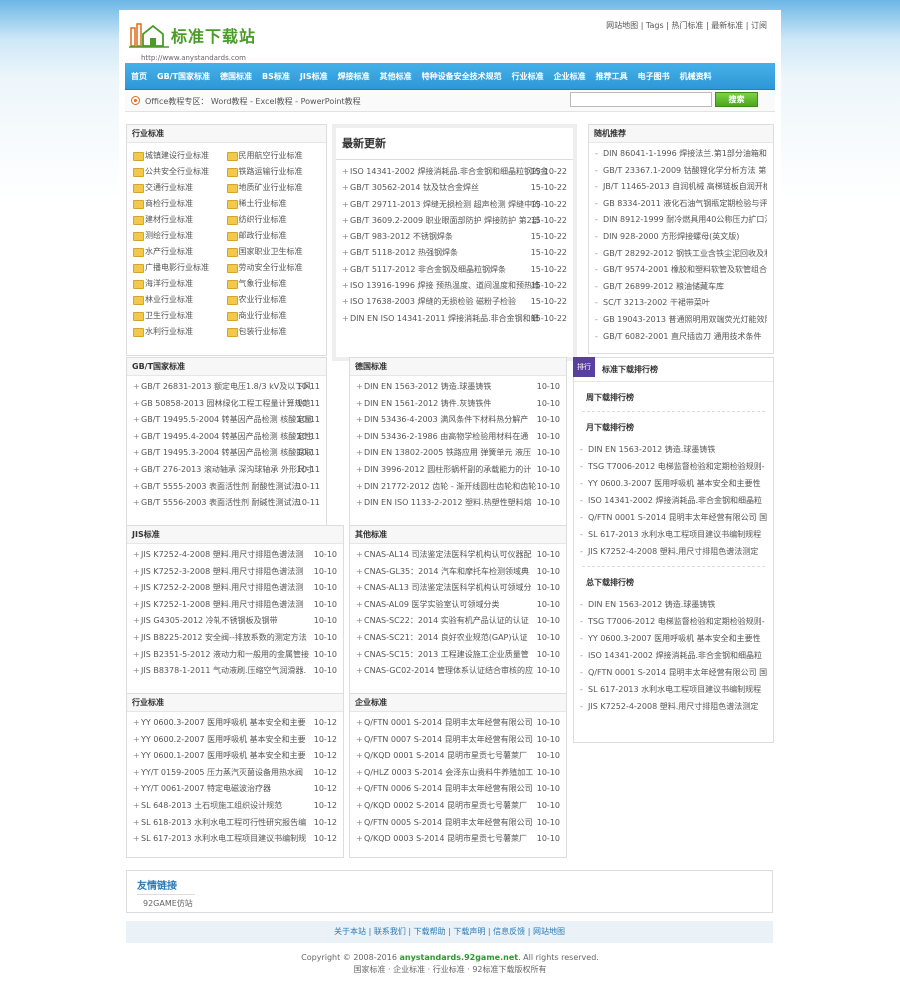 This screenshot has height=984, width=900. I want to click on list-item: Q/KQD 0001 S-2014 昆明市星贡七号薯萊厂 10-10, so click(458, 756).